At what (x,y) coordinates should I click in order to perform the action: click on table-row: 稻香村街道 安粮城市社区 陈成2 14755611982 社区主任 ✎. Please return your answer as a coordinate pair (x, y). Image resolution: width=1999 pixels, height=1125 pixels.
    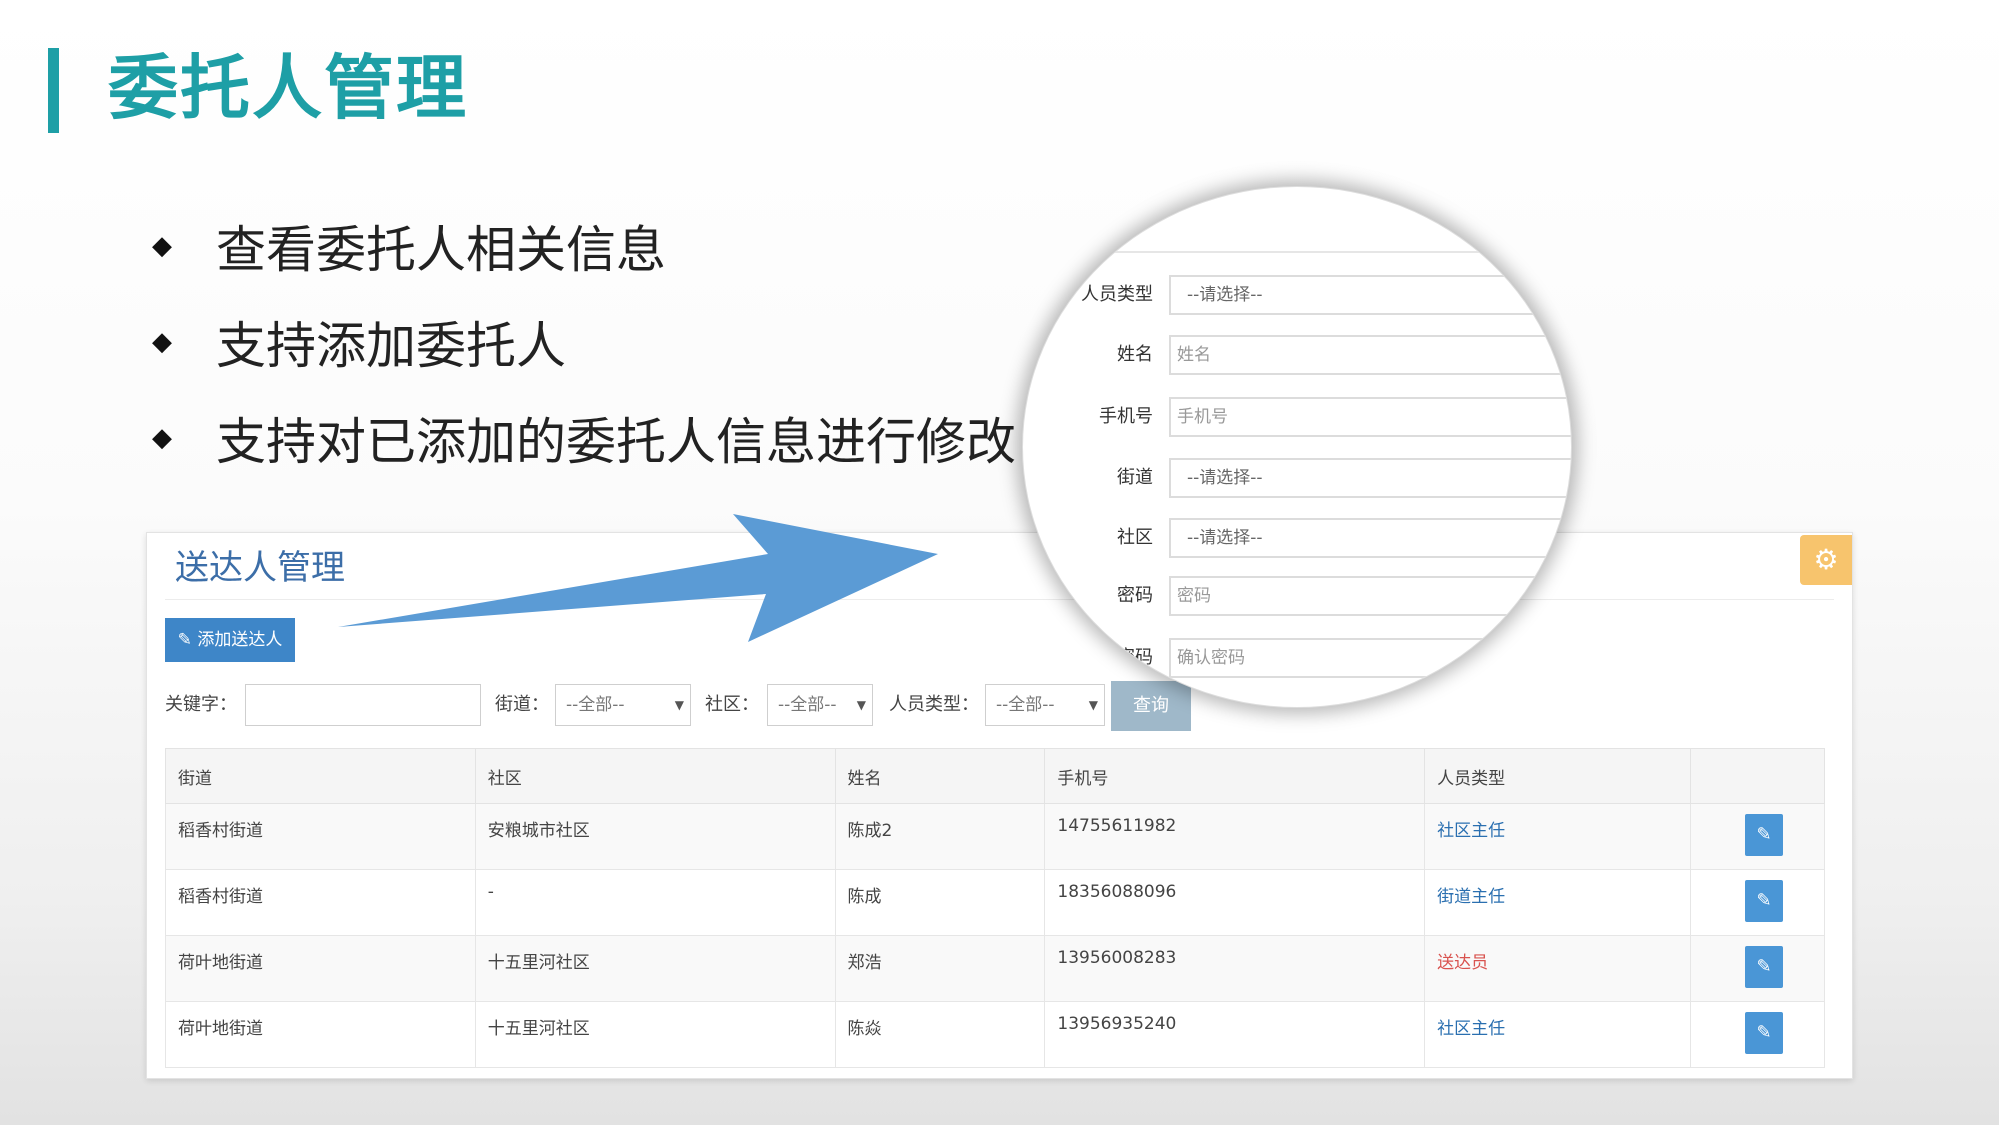
    Looking at the image, I should click on (995, 836).